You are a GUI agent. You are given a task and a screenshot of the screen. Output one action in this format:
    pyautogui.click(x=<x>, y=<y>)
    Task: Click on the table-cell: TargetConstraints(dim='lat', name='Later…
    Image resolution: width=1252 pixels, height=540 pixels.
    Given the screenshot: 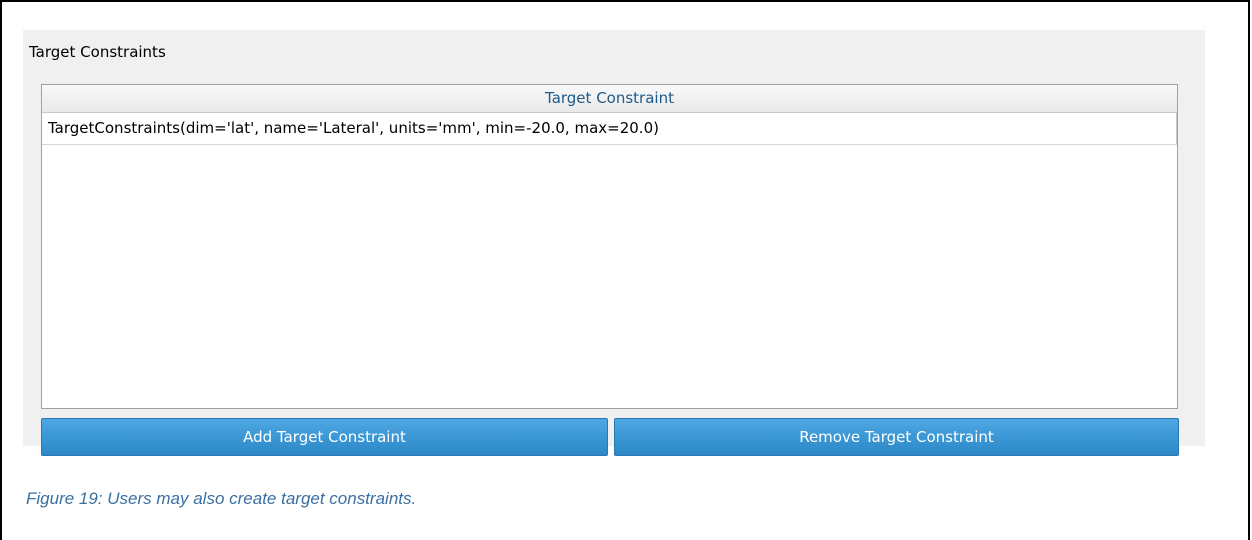 What is the action you would take?
    pyautogui.click(x=353, y=128)
    